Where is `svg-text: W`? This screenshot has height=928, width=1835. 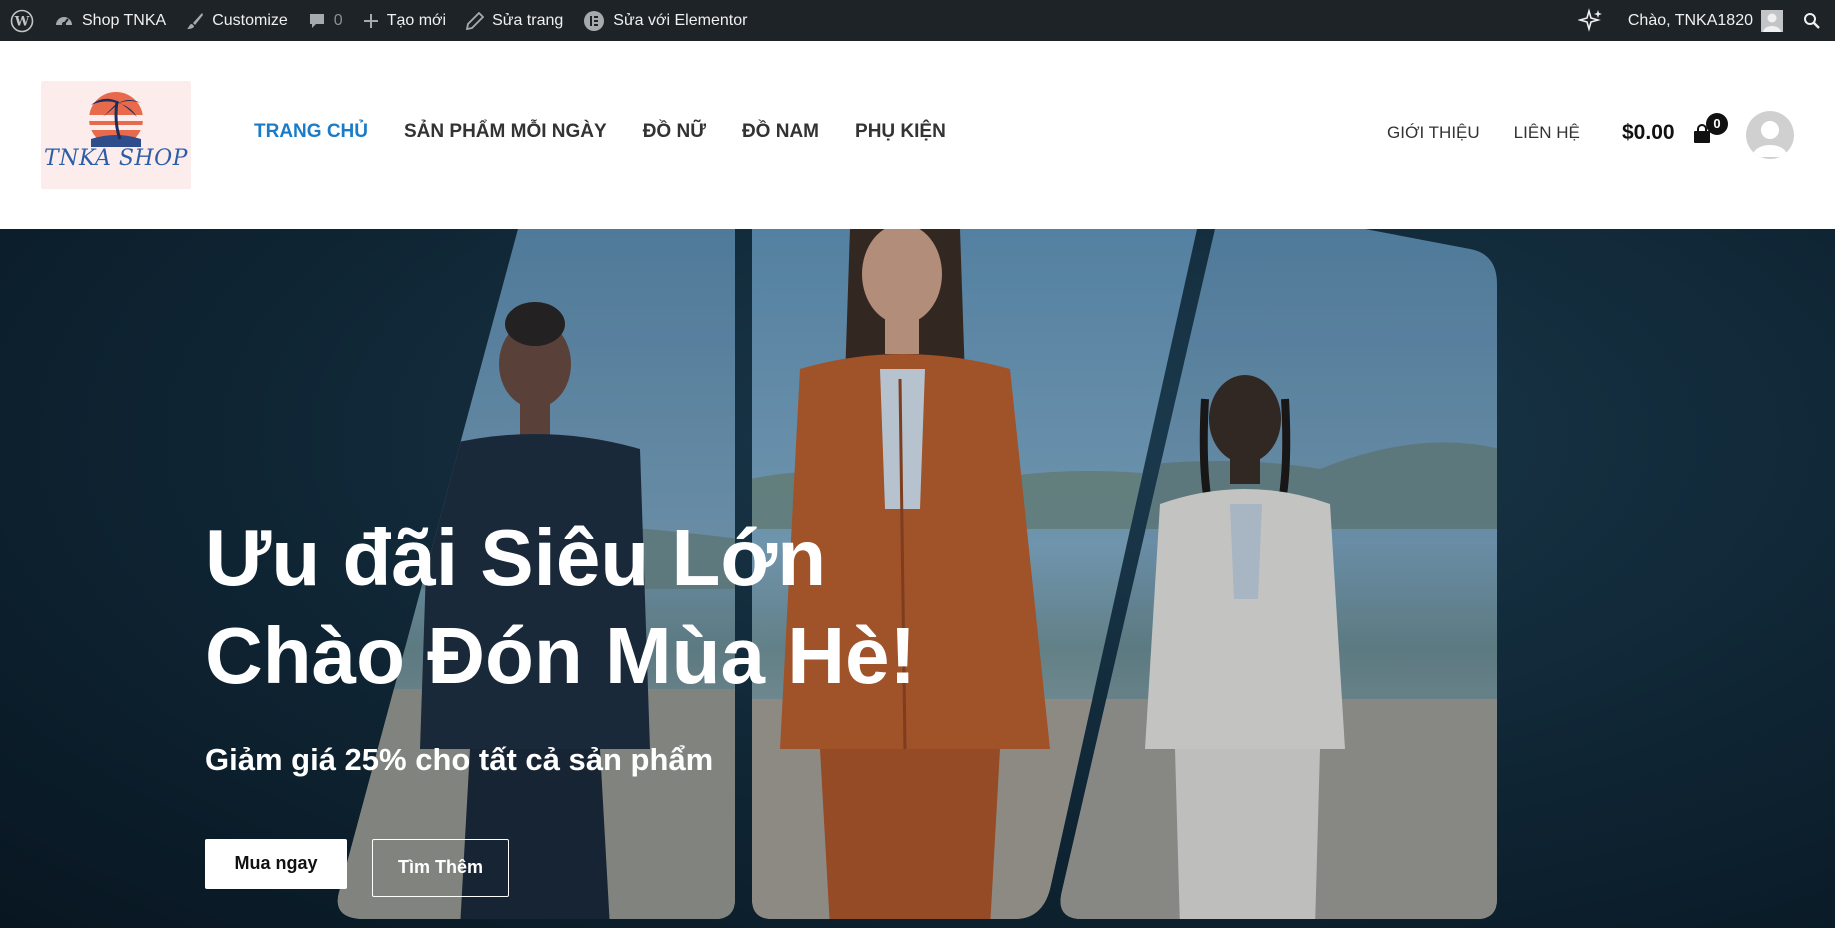 svg-text: W is located at coordinates (22, 21).